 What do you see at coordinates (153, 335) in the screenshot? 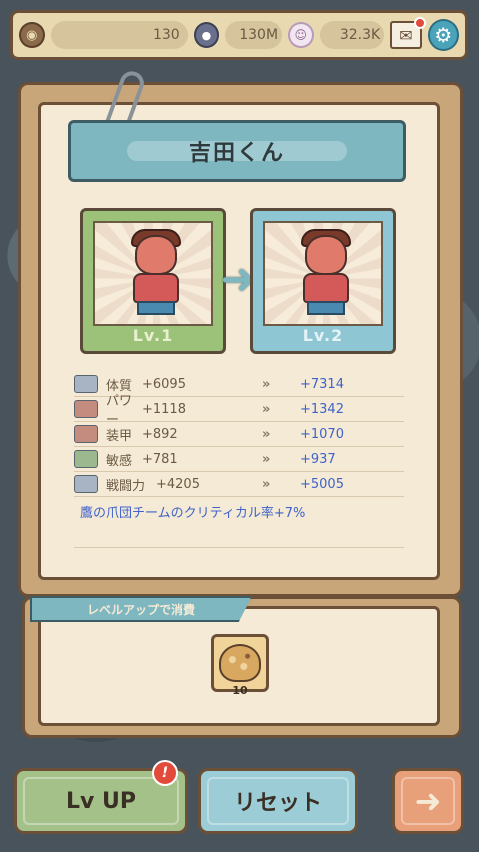
I see `current-level-label: Lv.1` at bounding box center [153, 335].